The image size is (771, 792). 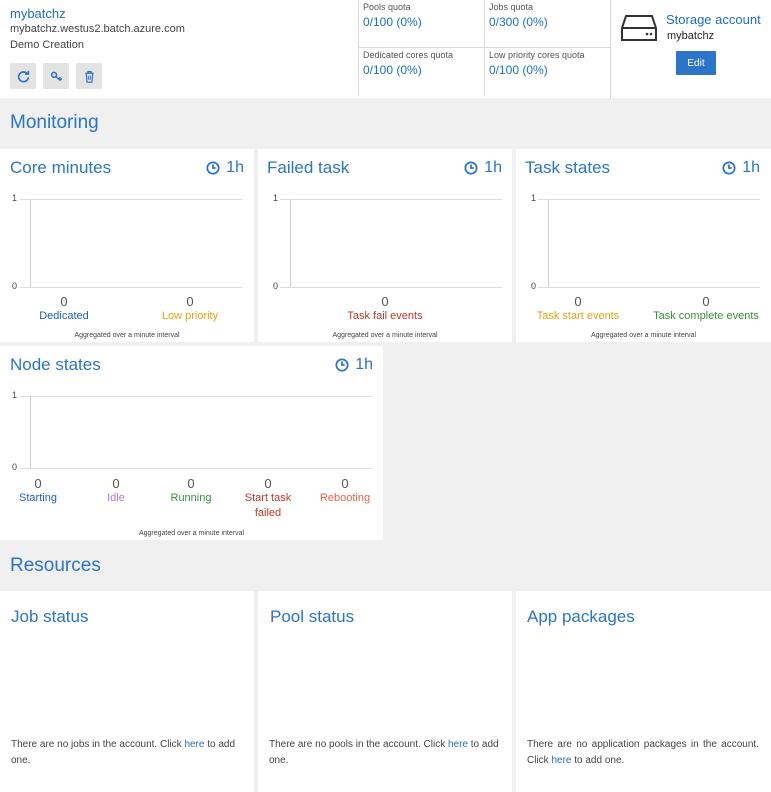 What do you see at coordinates (191, 498) in the screenshot?
I see `metric-label: Running` at bounding box center [191, 498].